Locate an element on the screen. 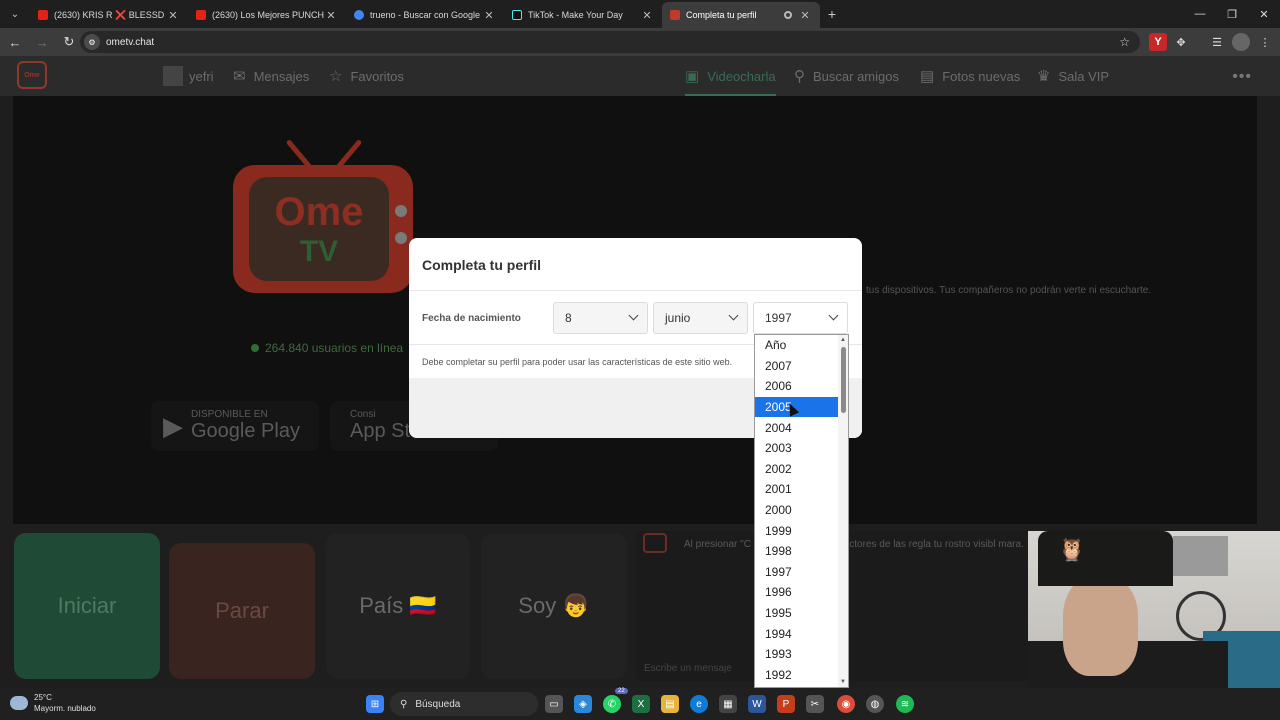  window-controls: — ❐ ✕ is located at coordinates (1232, 14).